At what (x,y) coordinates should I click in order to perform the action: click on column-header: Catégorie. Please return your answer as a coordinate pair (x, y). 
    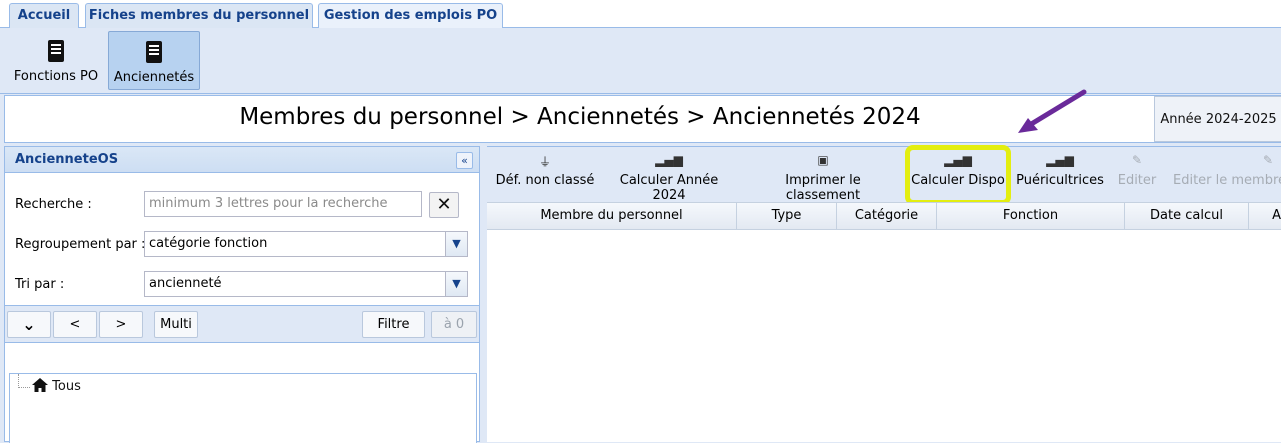
    Looking at the image, I should click on (887, 216).